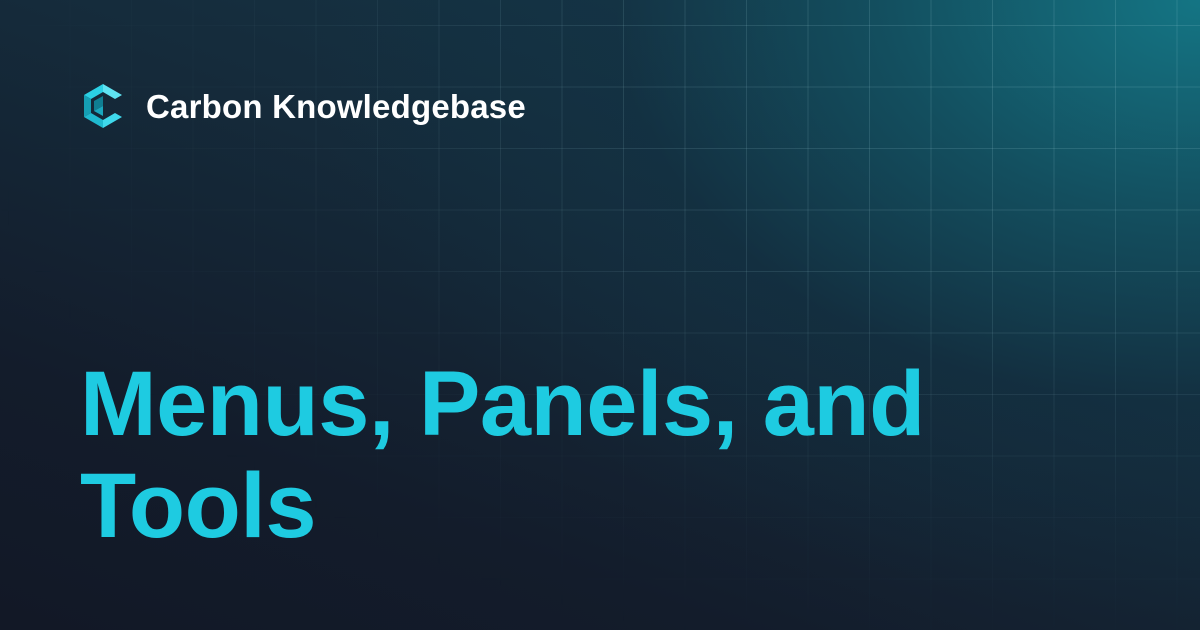 Image resolution: width=1200 pixels, height=630 pixels. I want to click on brand: Carbon Knowledgebase, so click(304, 106).